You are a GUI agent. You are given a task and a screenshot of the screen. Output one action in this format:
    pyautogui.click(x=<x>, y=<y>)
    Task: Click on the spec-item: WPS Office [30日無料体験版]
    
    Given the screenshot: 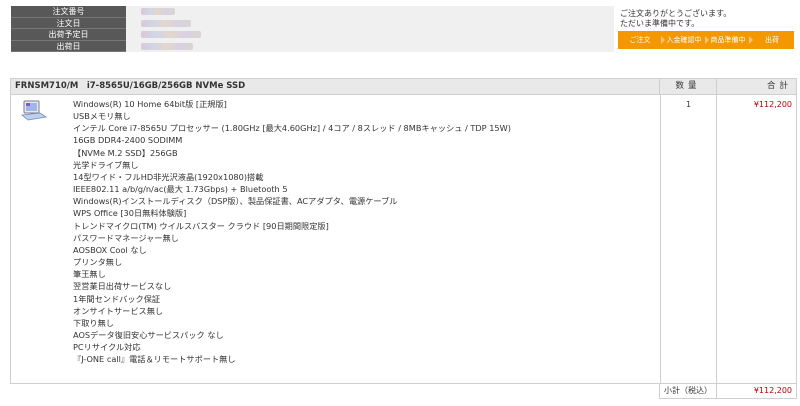 What is the action you would take?
    pyautogui.click(x=130, y=213)
    